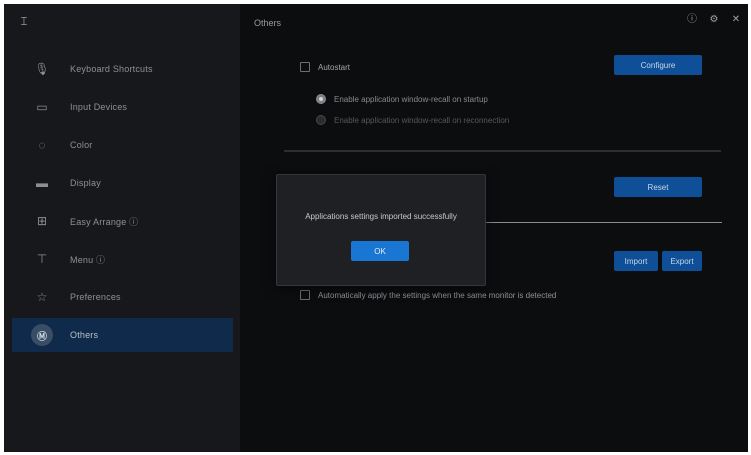 The image size is (751, 455). What do you see at coordinates (658, 65) in the screenshot?
I see `configure-button: Configure` at bounding box center [658, 65].